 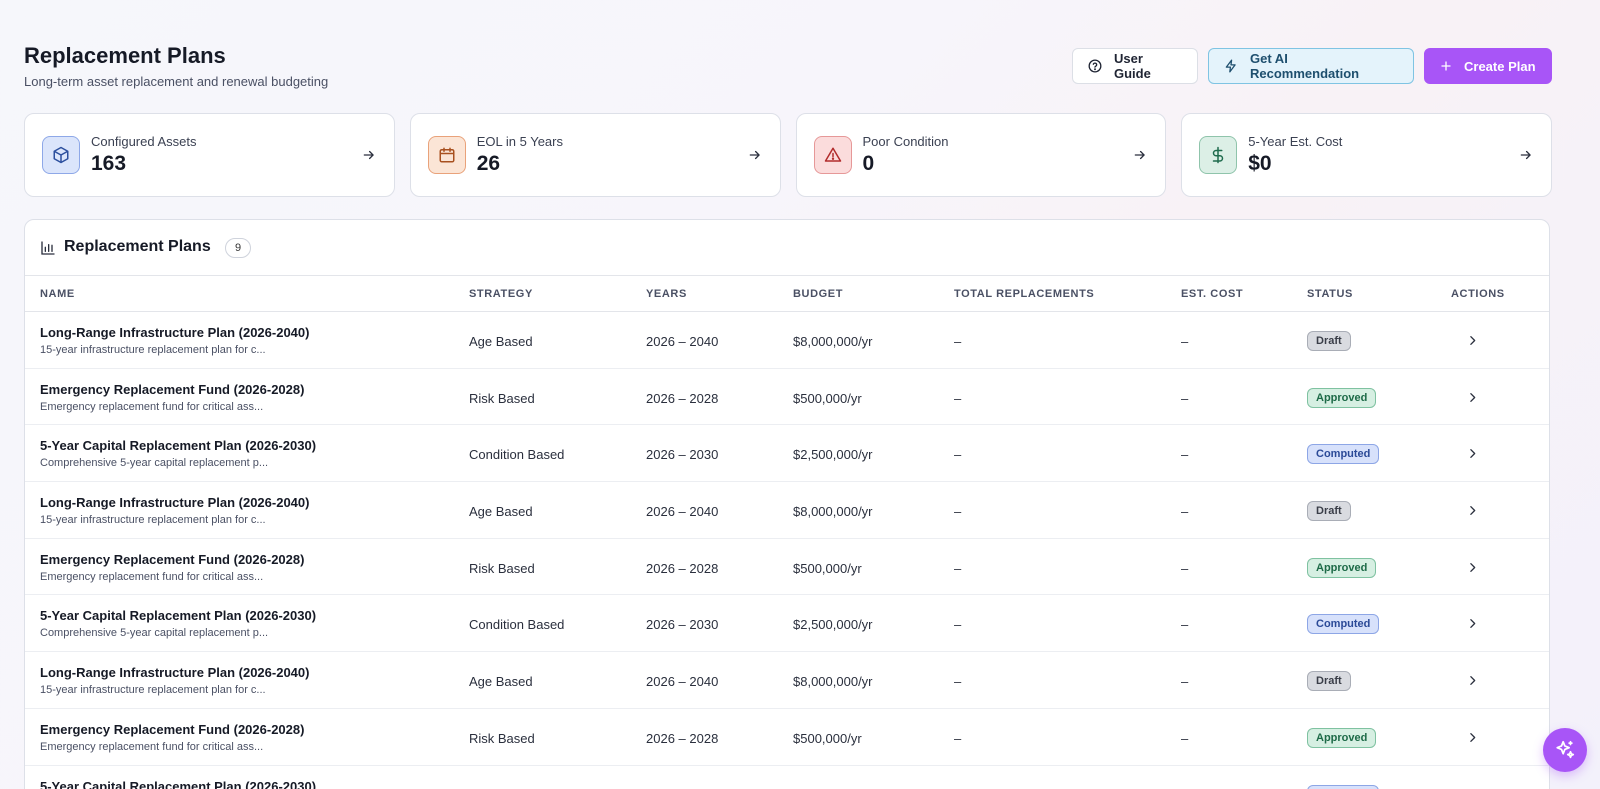 What do you see at coordinates (1024, 294) in the screenshot?
I see `col-total-replacements: TOTAL REPLACEMENTS` at bounding box center [1024, 294].